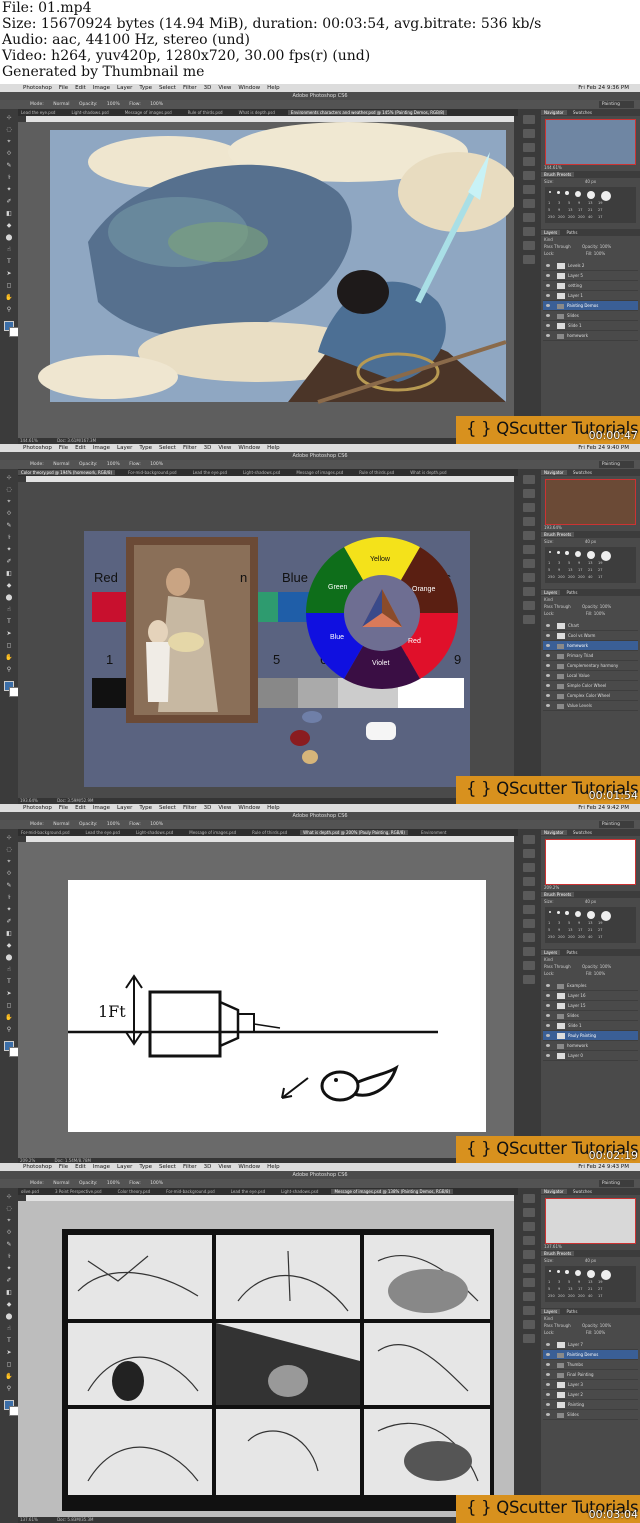  Describe the element at coordinates (590, 286) in the screenshot. I see `layer-row: setting` at that location.